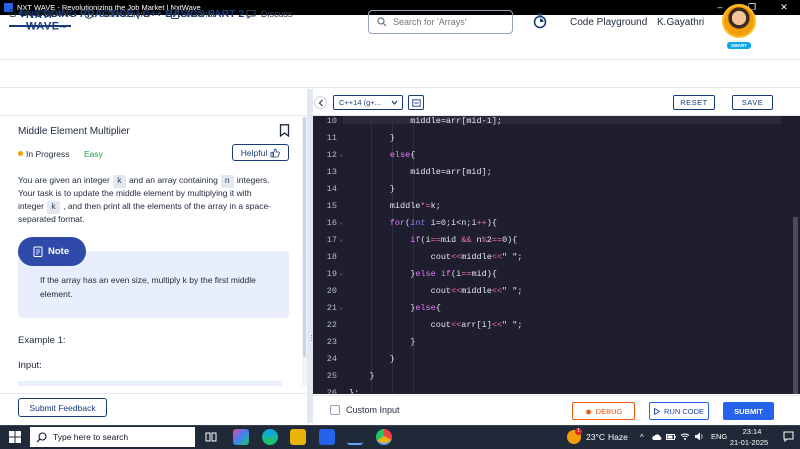 This screenshot has height=449, width=800. Describe the element at coordinates (548, 358) in the screenshot. I see `code-line: 24 }` at that location.